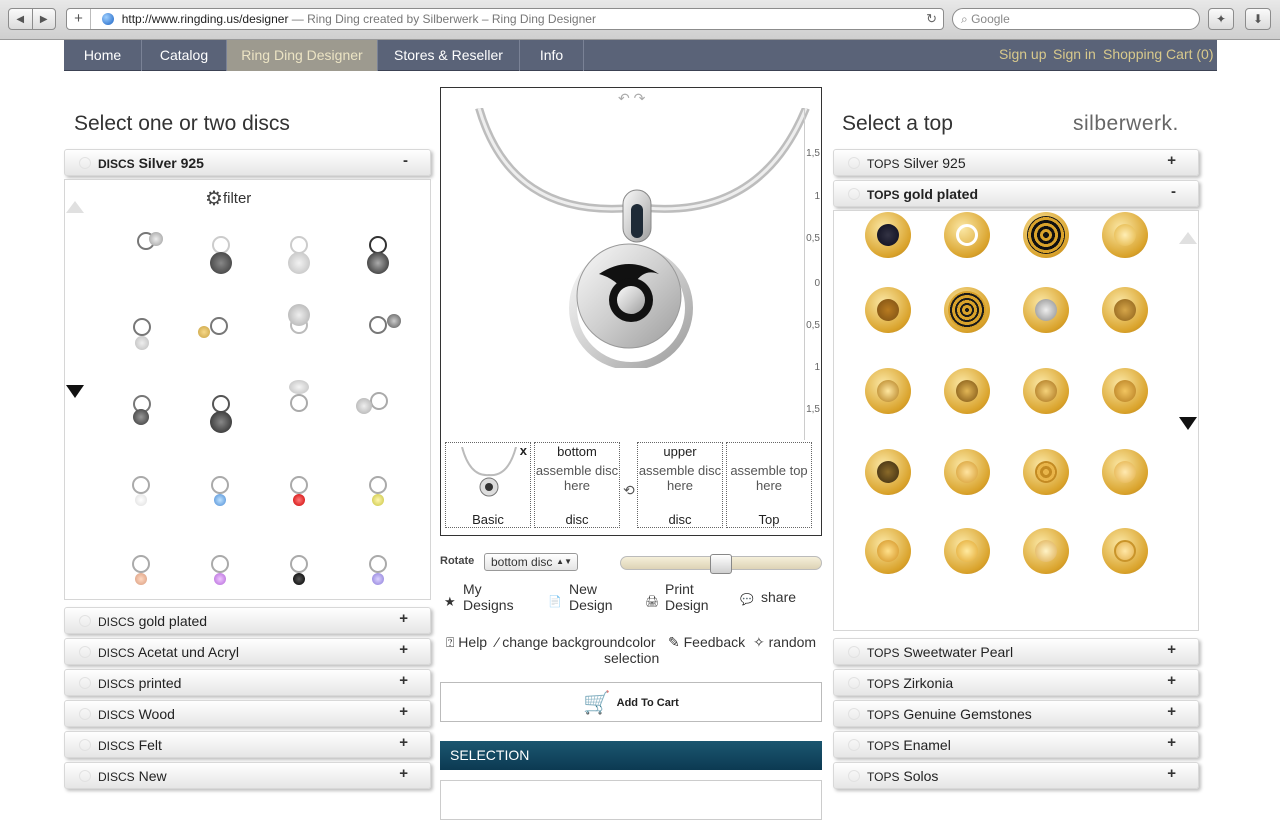 The width and height of the screenshot is (1280, 820). What do you see at coordinates (1016, 651) in the screenshot?
I see `tops-sweetwater-pearl-section: TOPS Sweetwater Pearl +` at bounding box center [1016, 651].